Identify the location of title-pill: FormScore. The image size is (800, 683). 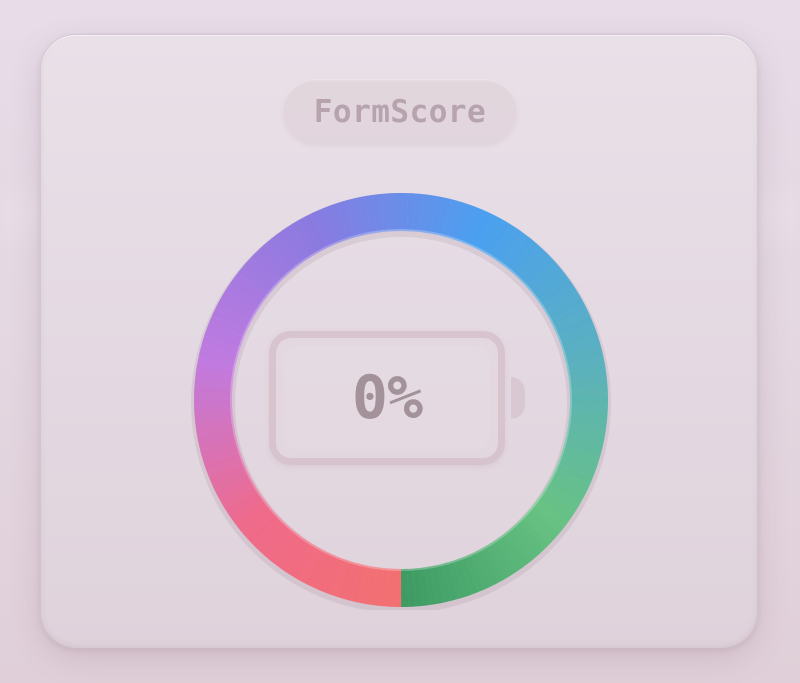
(400, 112).